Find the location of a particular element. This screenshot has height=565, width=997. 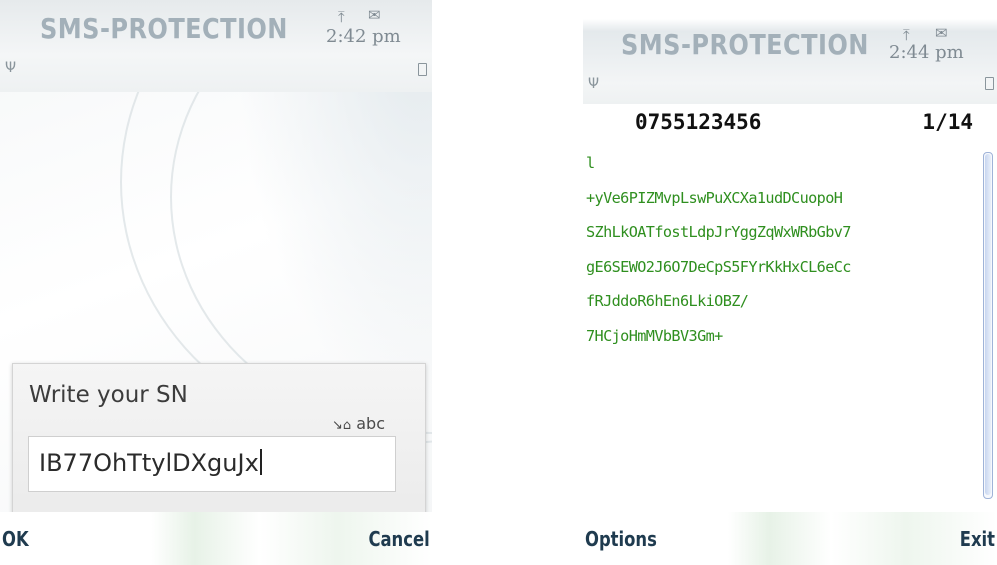

options-softkey: Options is located at coordinates (621, 539).